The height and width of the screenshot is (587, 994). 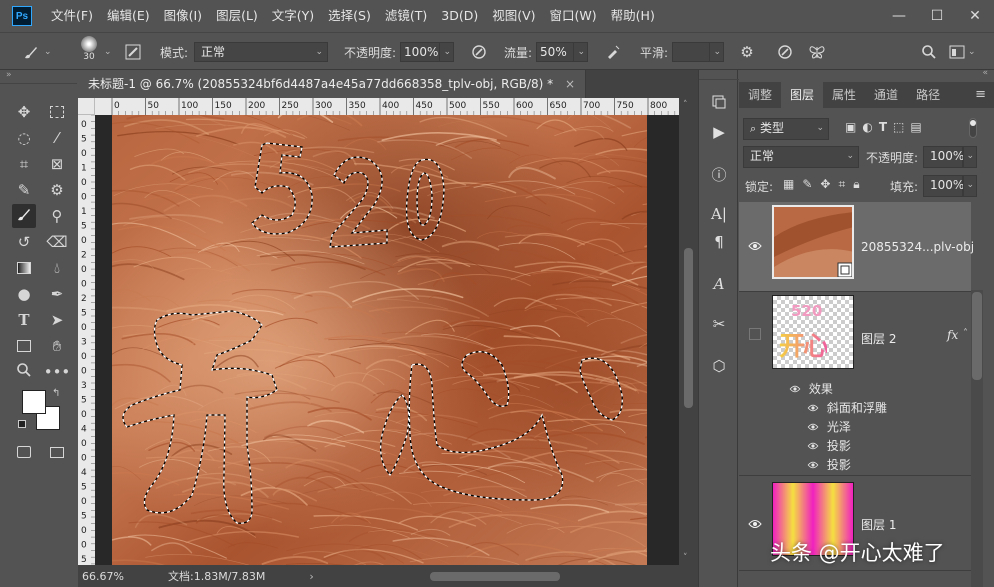 I want to click on type-filter-icon: T, so click(x=883, y=127).